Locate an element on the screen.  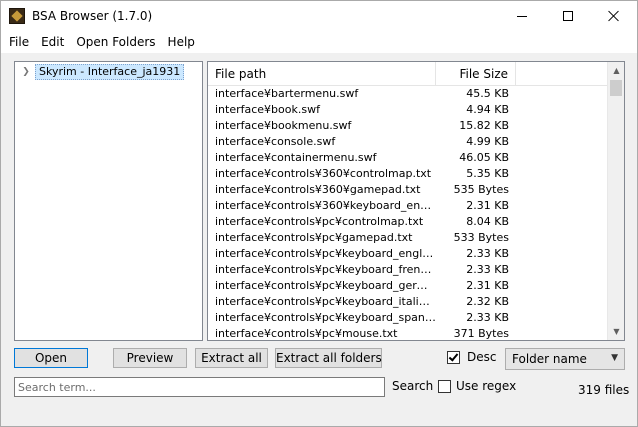
file-size-cell: 15.82 KB is located at coordinates (484, 125).